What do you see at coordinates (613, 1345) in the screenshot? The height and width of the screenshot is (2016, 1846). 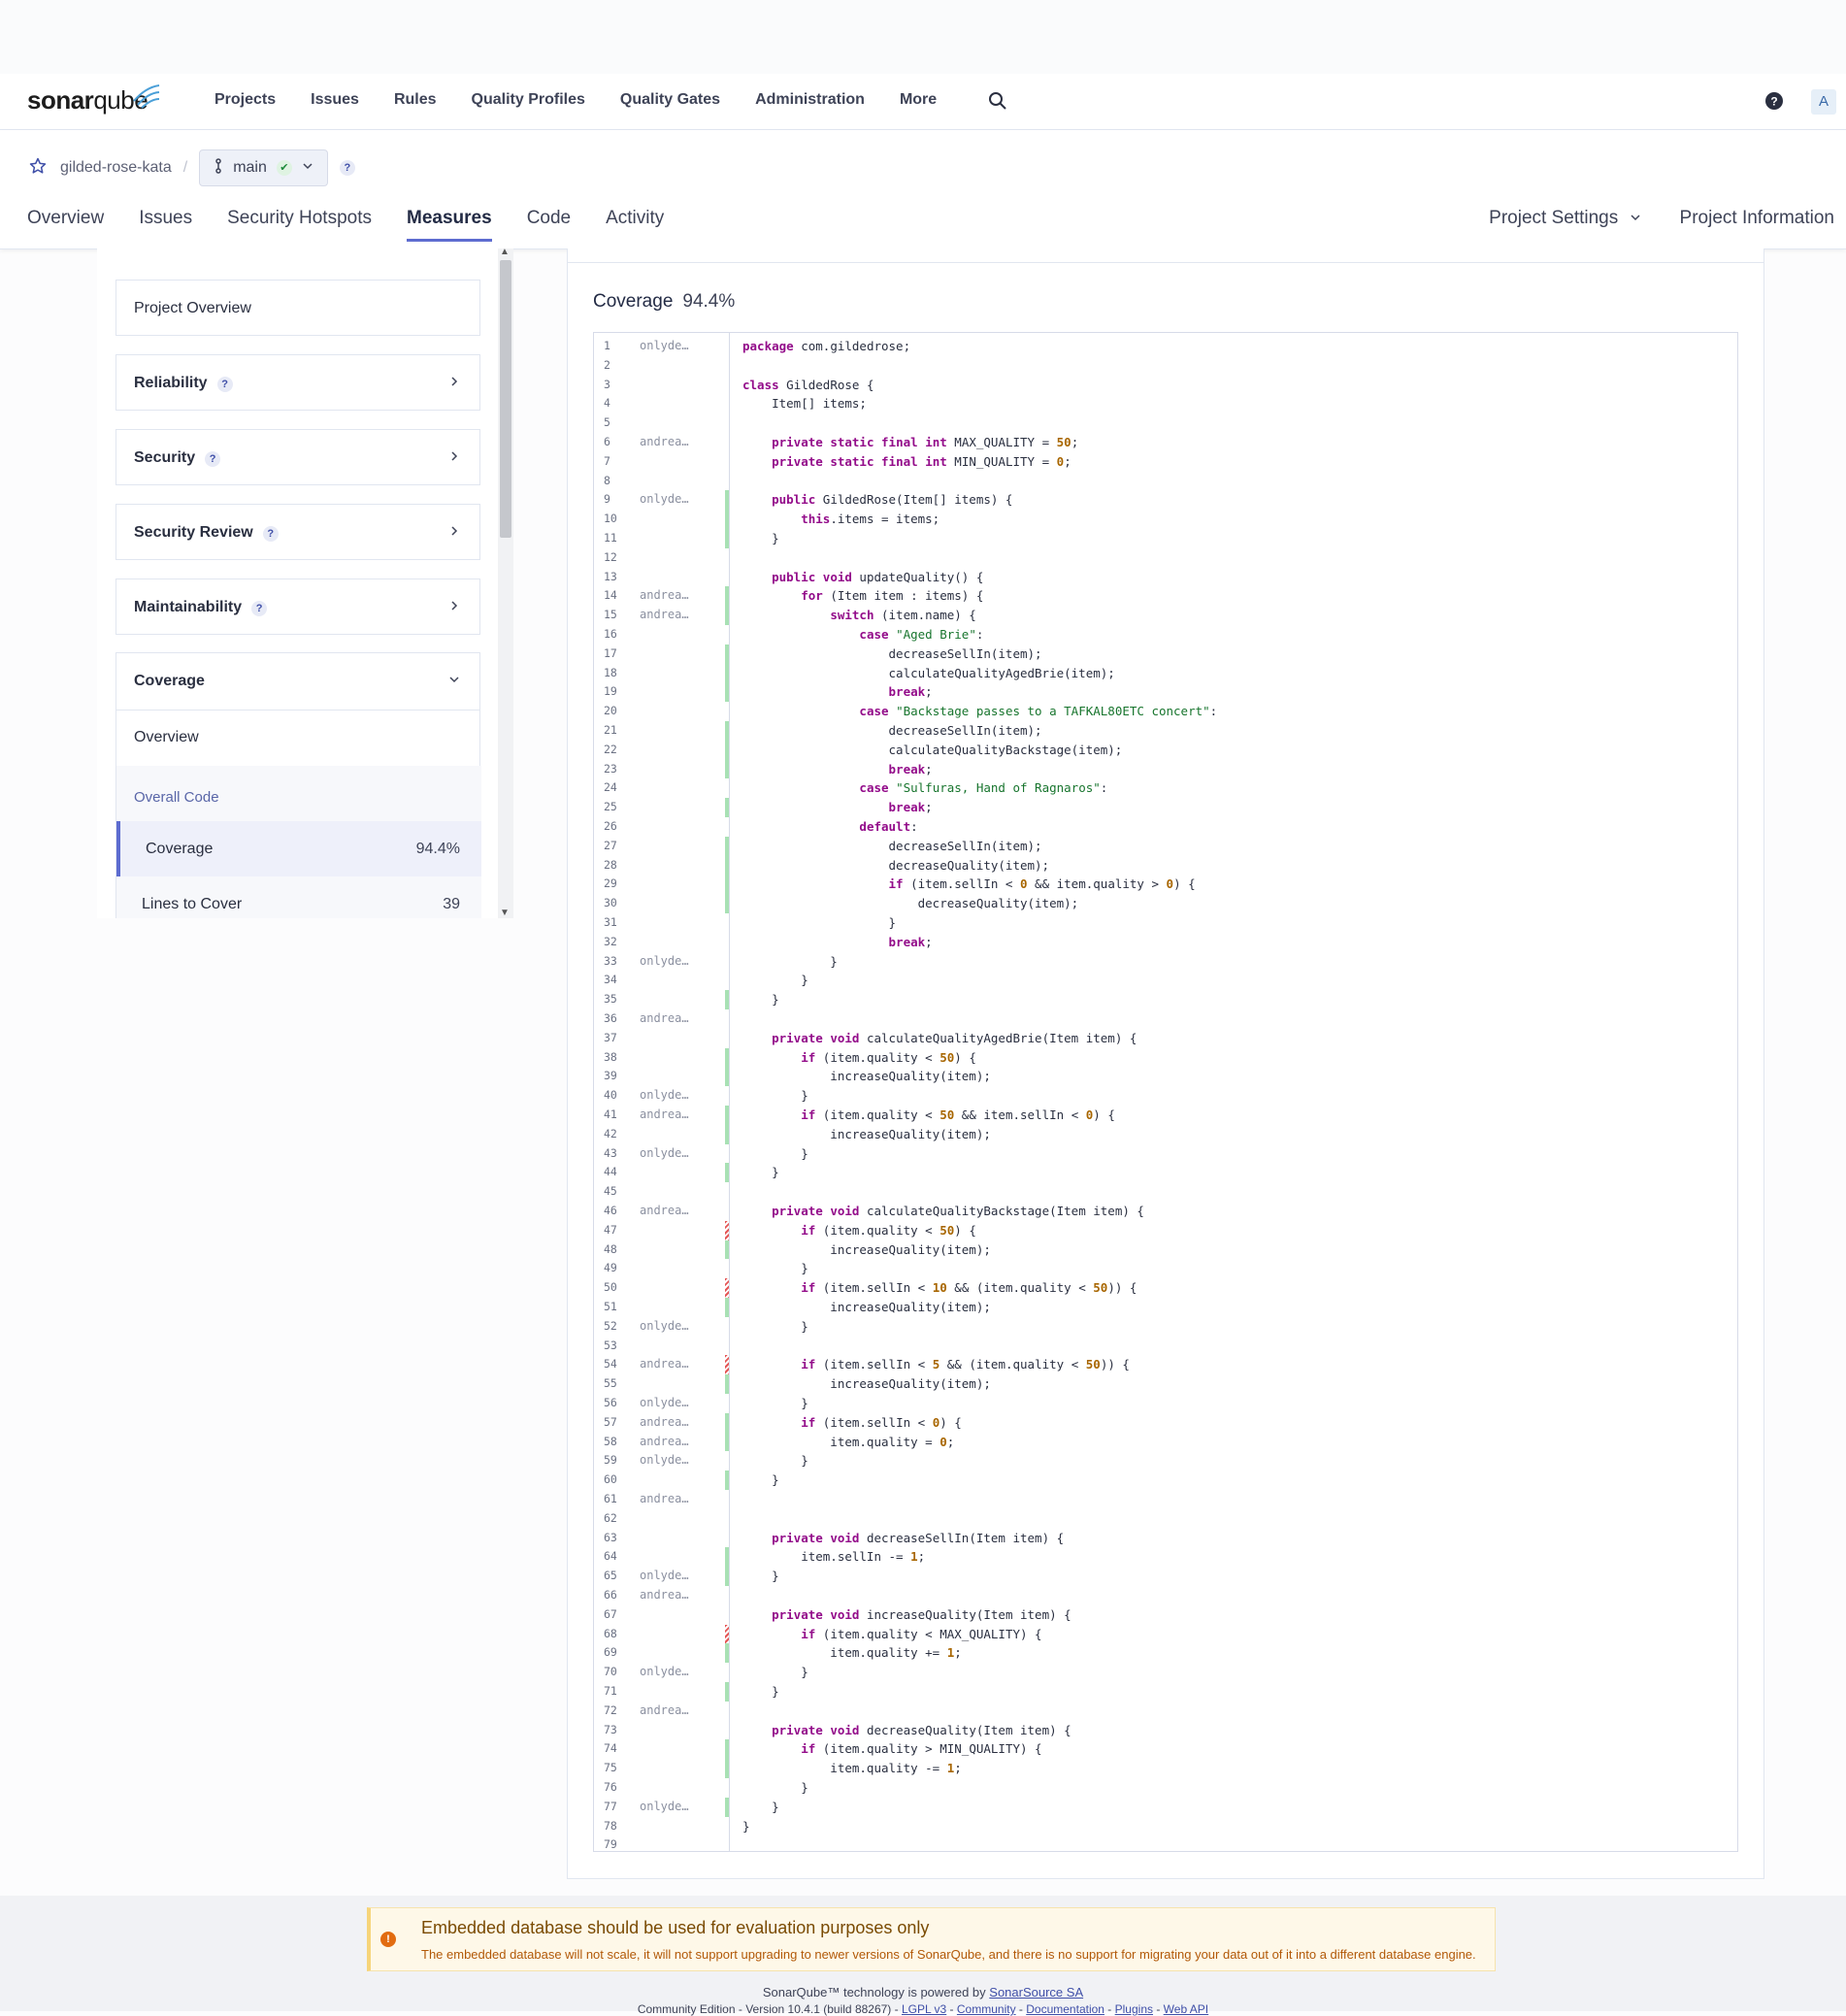 I see `line-number: 53` at bounding box center [613, 1345].